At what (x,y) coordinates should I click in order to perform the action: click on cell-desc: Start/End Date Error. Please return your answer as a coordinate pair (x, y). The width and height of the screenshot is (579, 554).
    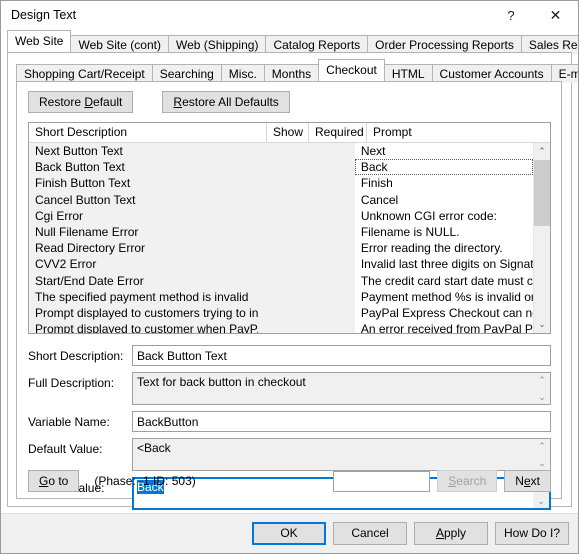
    Looking at the image, I should click on (144, 280).